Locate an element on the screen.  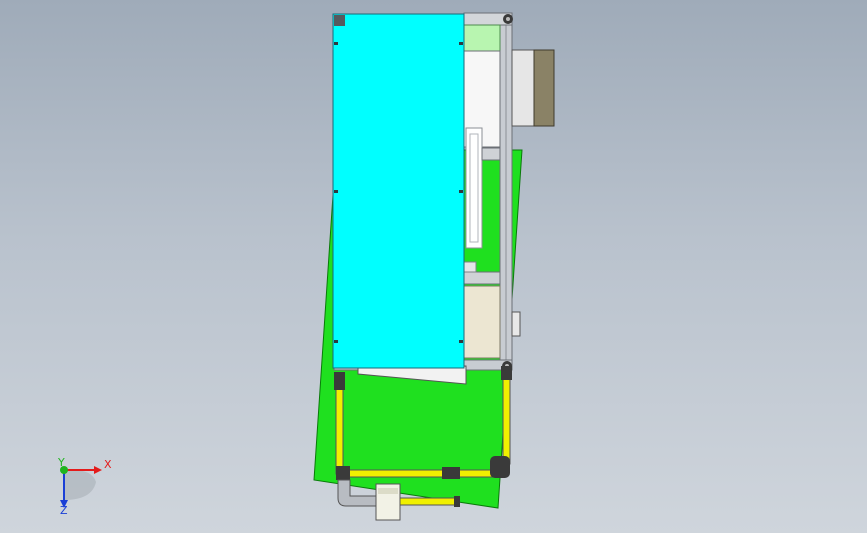
panel-corner-block is located at coordinates (339, 20).